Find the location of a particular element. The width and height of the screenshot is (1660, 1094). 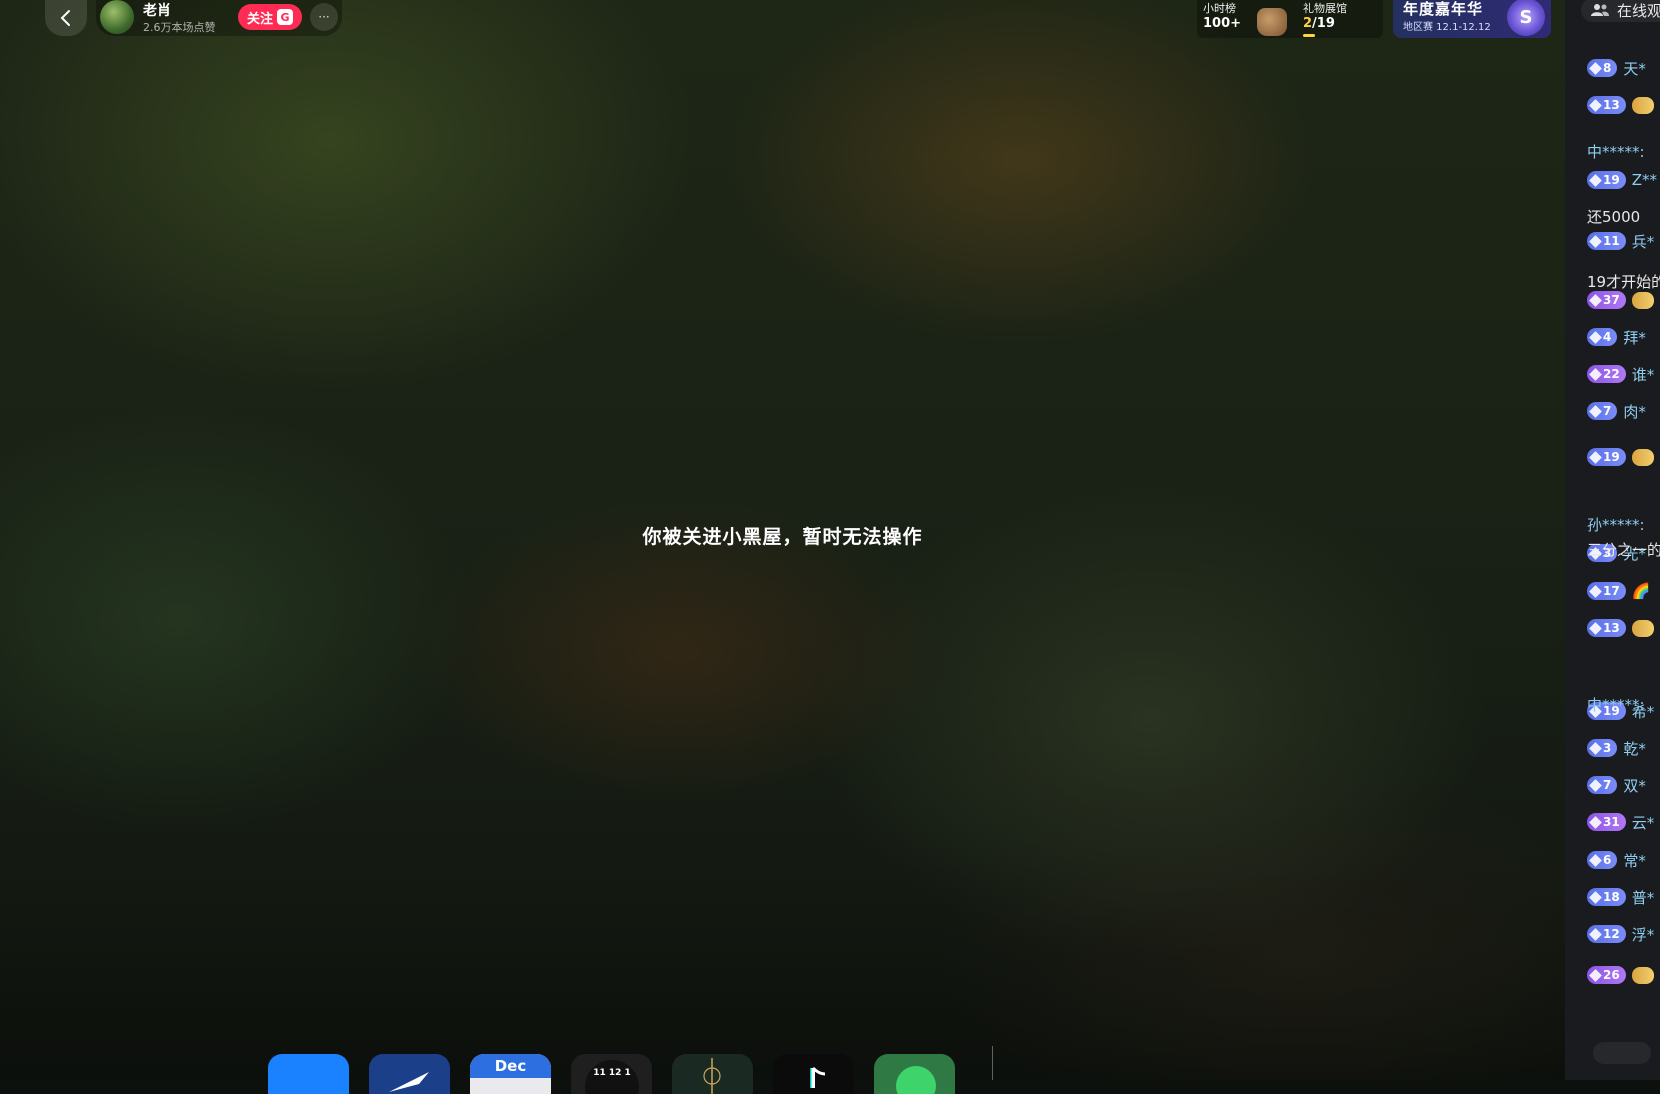

chat-username: 天* is located at coordinates (1634, 68).